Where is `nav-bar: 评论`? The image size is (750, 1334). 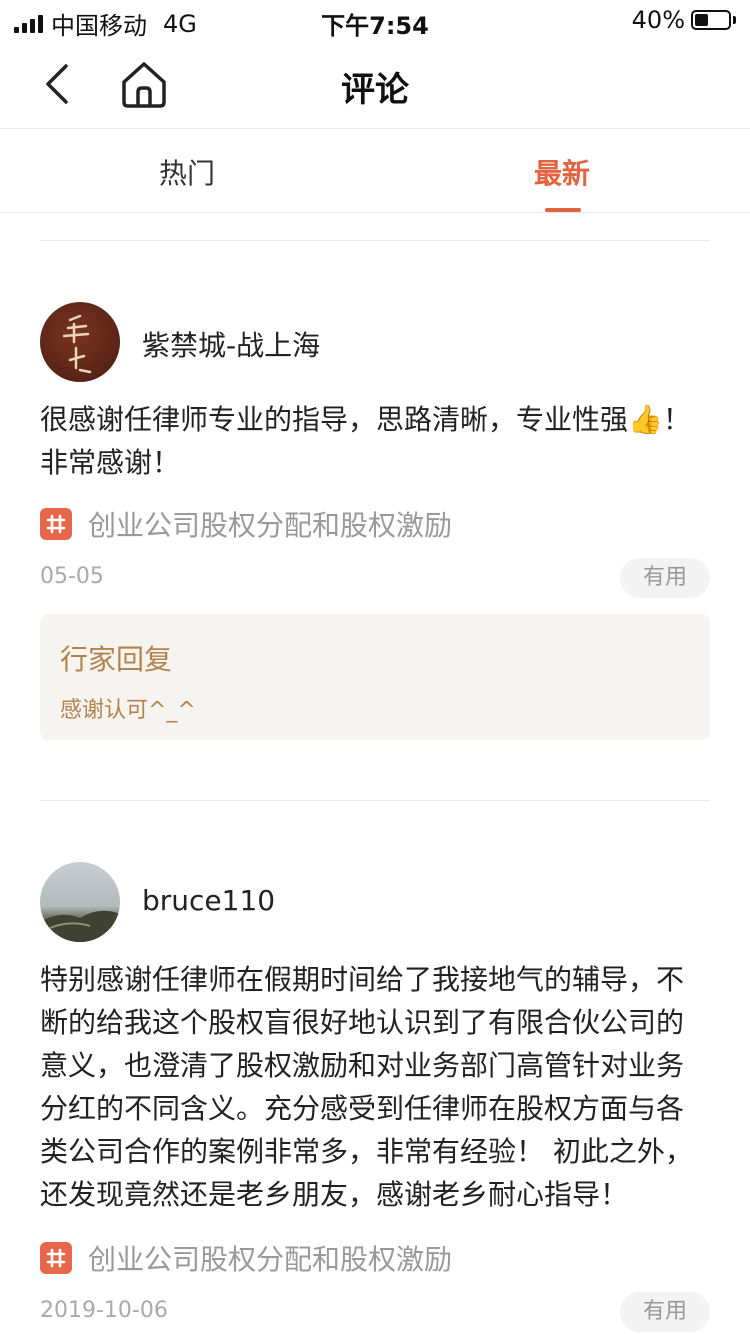
nav-bar: 评论 is located at coordinates (375, 84).